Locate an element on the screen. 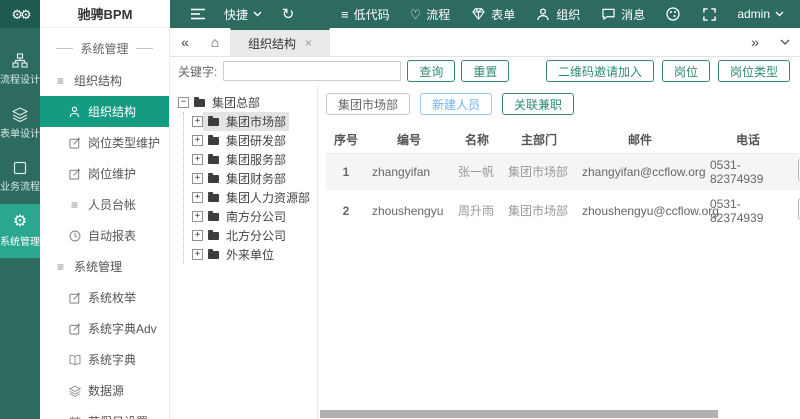  username: admin is located at coordinates (753, 14).